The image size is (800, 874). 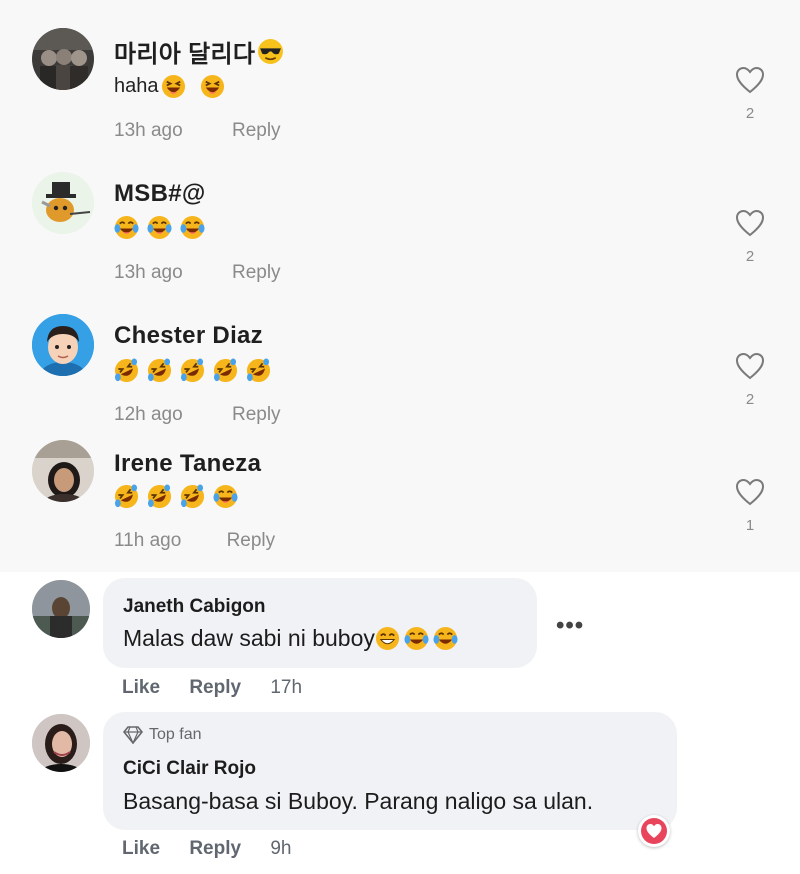 I want to click on comment-text: haha, so click(x=173, y=86).